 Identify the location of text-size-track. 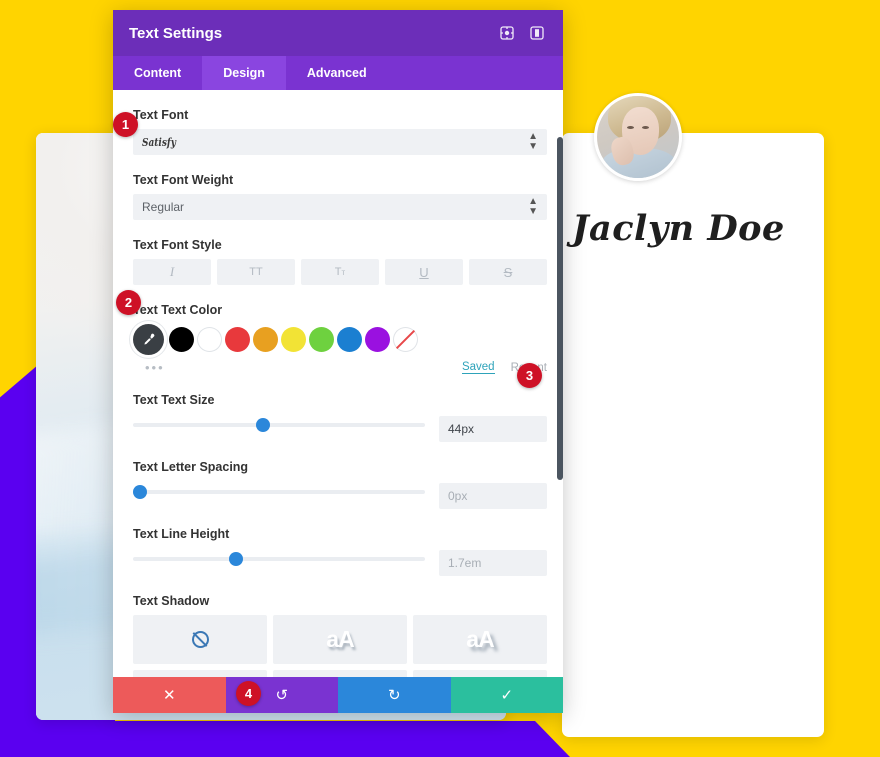
(279, 425).